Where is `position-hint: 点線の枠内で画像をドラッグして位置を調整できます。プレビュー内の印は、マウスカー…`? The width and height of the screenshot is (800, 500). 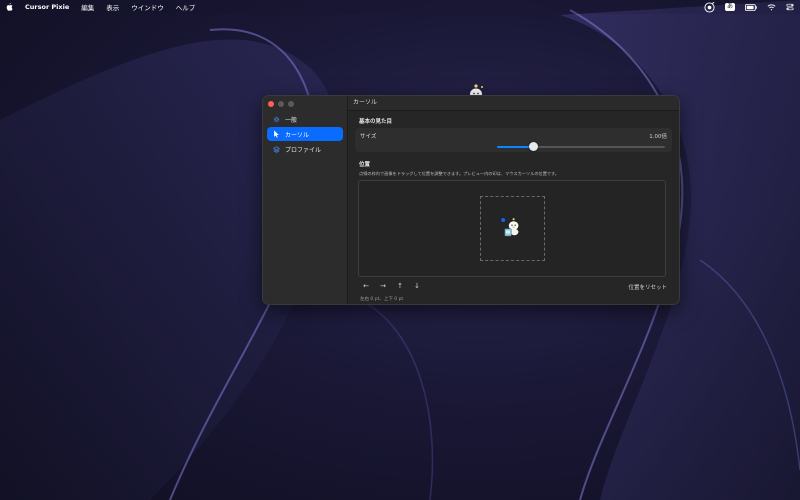
position-hint: 点線の枠内で画像をドラッグして位置を調整できます。プレビュー内の印は、マウスカー… is located at coordinates (459, 173).